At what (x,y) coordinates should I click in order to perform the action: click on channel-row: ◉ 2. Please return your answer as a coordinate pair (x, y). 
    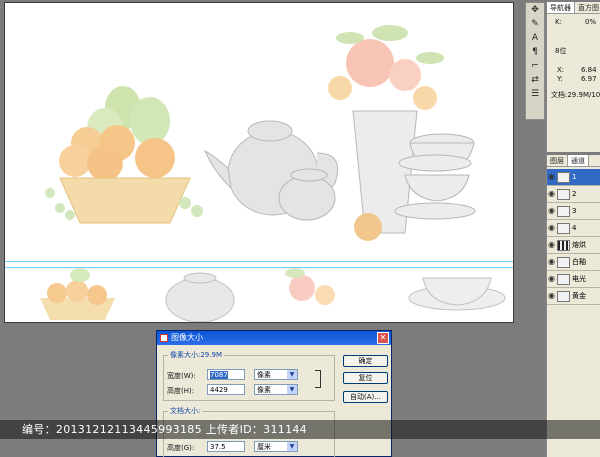
    Looking at the image, I should click on (573, 194).